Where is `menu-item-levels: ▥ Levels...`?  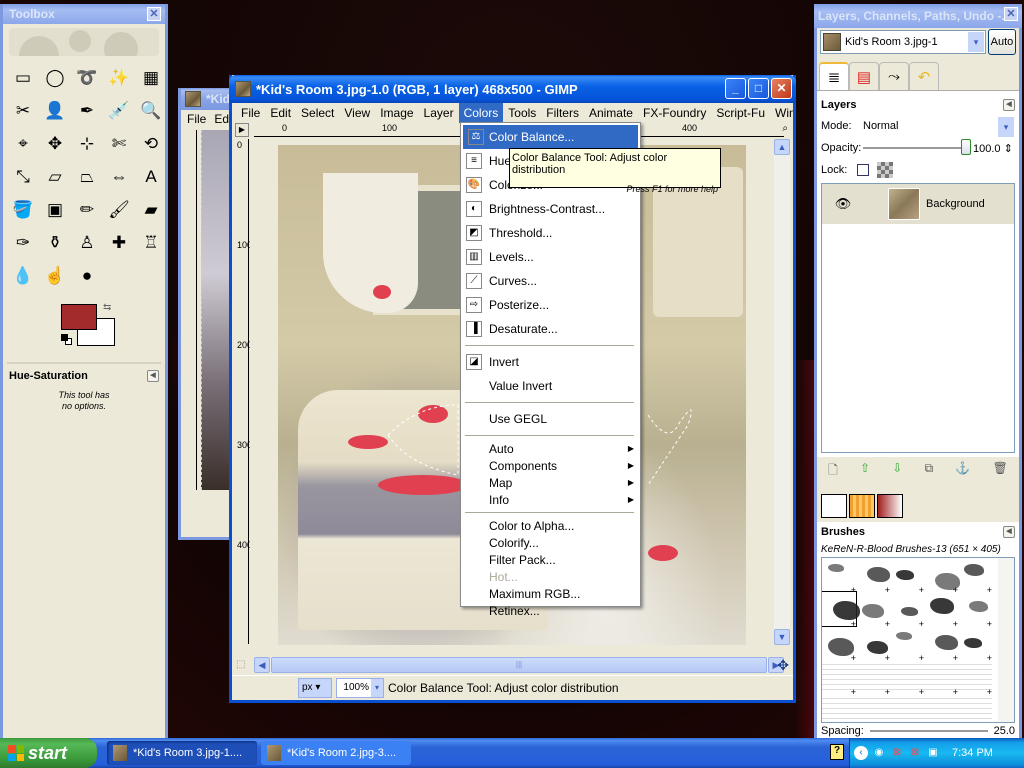
menu-item-levels: ▥ Levels... is located at coordinates (550, 257).